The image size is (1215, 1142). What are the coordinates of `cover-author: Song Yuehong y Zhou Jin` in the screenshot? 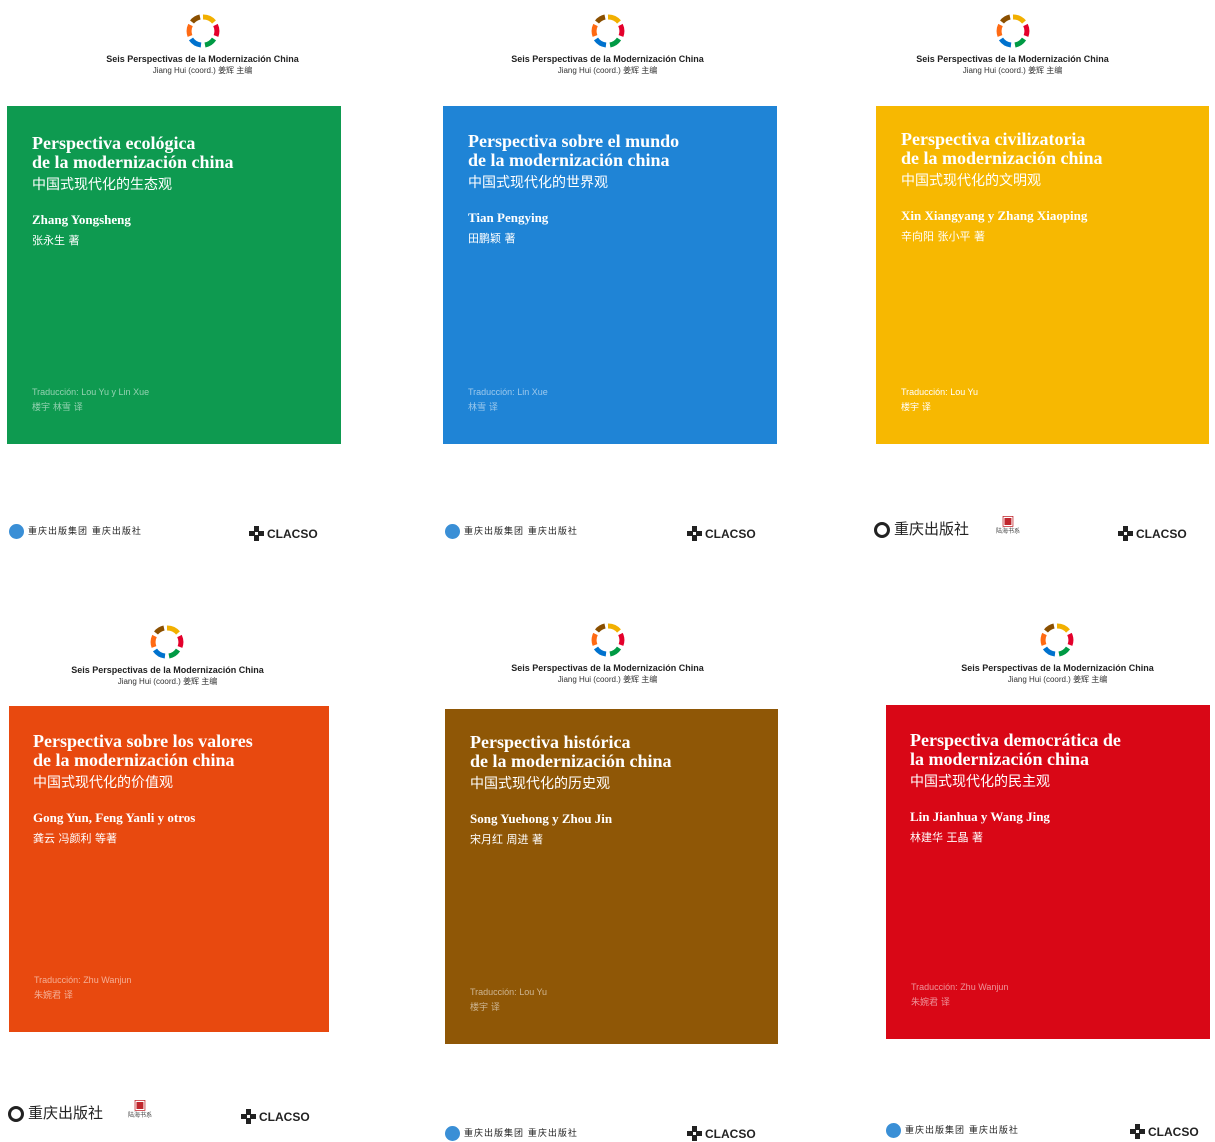 It's located at (541, 818).